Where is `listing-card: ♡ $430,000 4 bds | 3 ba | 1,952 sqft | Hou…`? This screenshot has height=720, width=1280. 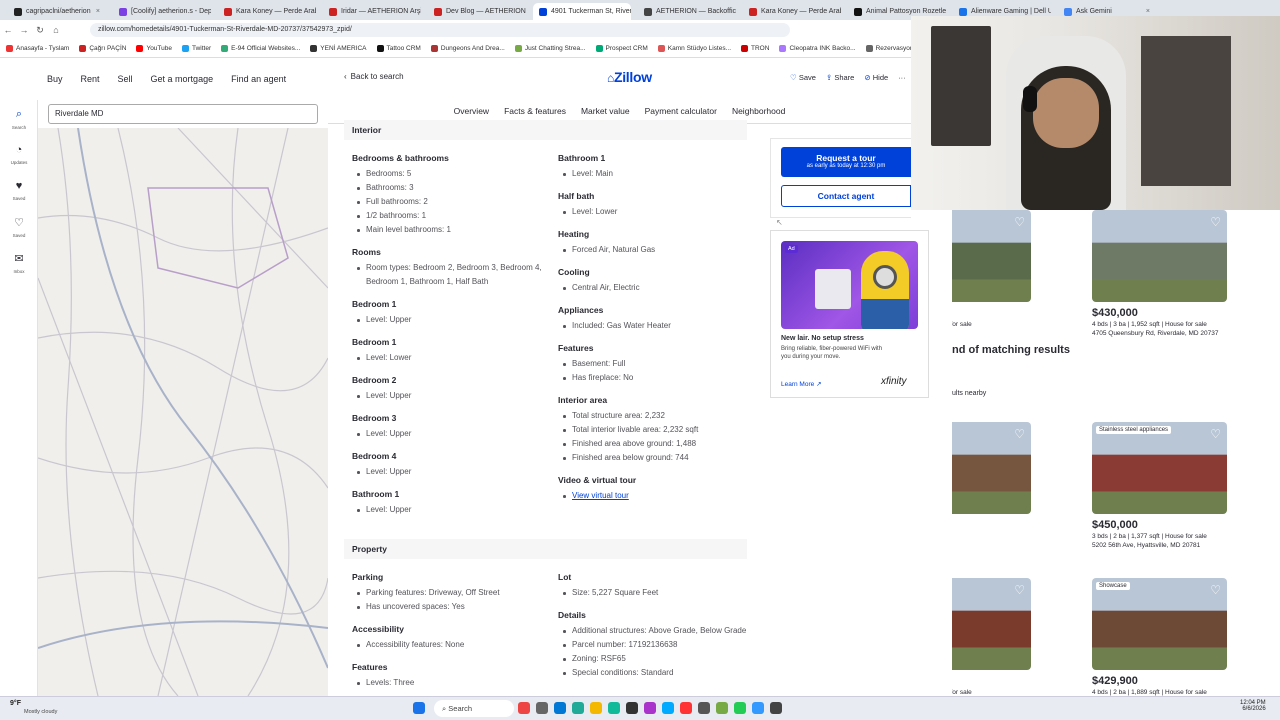 listing-card: ♡ $430,000 4 bds | 3 ba | 1,952 sqft | Hou… is located at coordinates (1159, 273).